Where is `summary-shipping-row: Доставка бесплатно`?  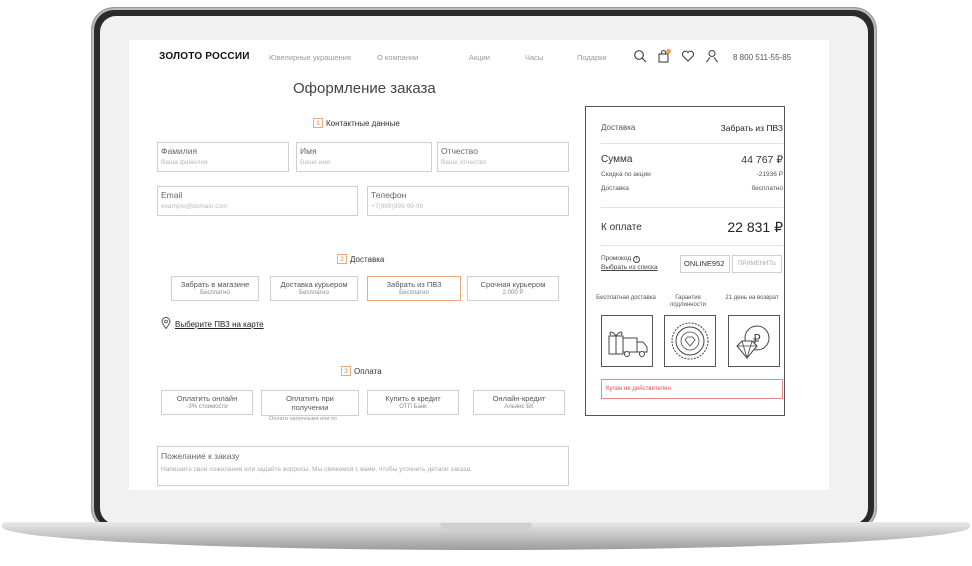 summary-shipping-row: Доставка бесплатно is located at coordinates (692, 190).